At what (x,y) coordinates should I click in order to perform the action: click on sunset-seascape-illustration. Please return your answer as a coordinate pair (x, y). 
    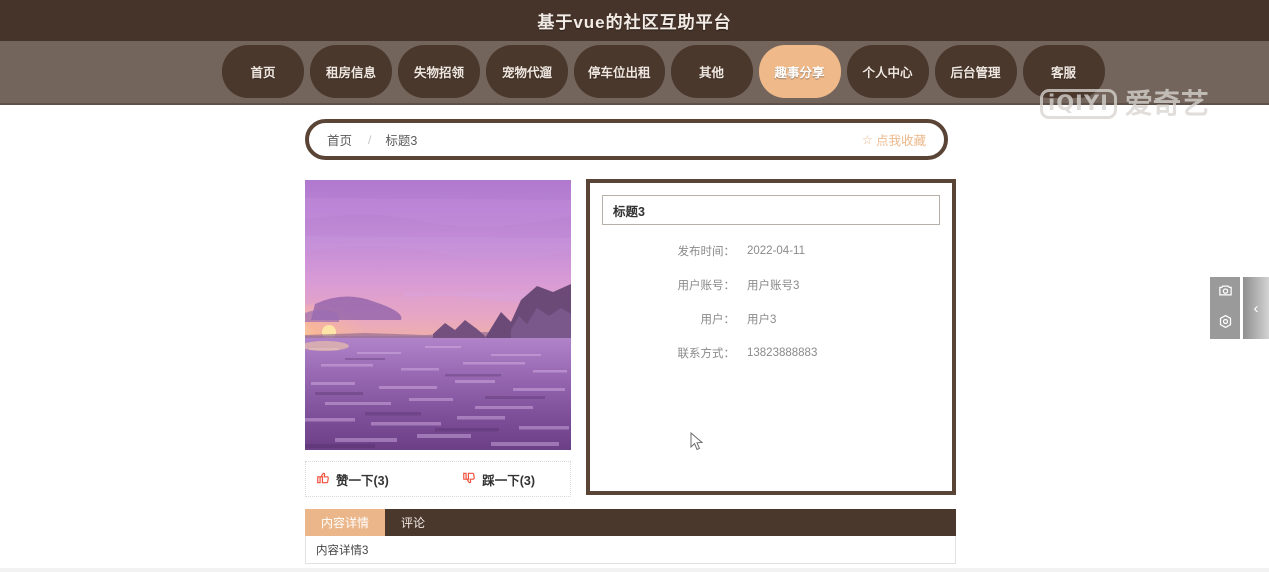
    Looking at the image, I should click on (438, 315).